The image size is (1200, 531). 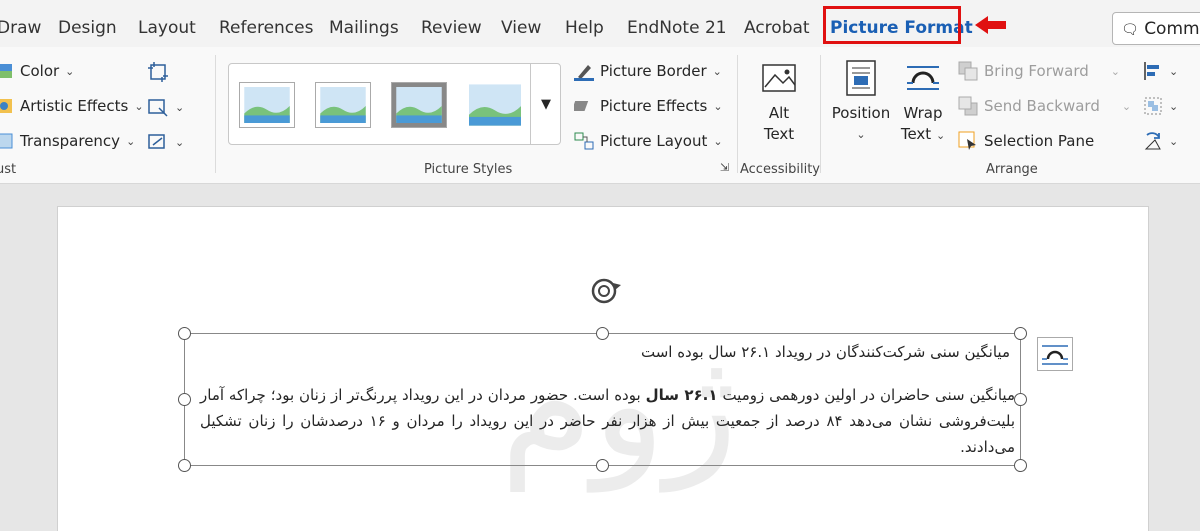 I want to click on artistic-effects-icon, so click(x=6, y=106).